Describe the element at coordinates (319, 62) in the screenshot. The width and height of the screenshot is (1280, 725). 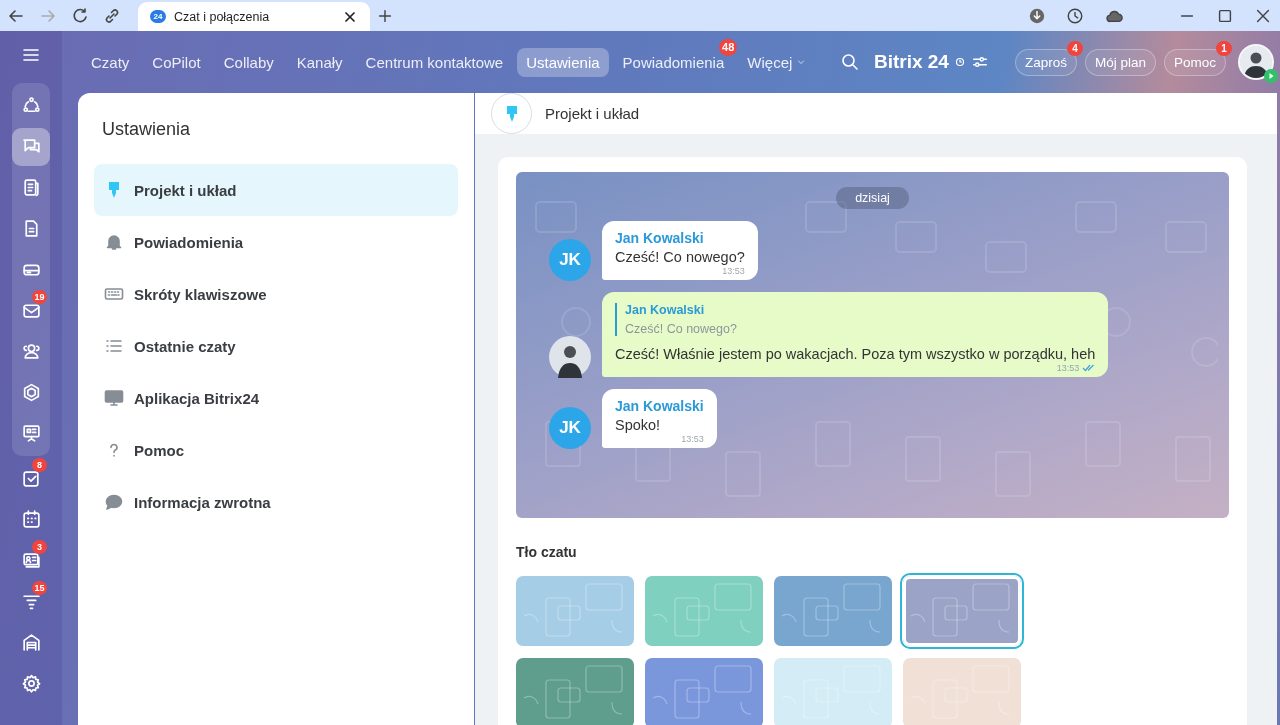
I see `nav-tab: Kanały` at that location.